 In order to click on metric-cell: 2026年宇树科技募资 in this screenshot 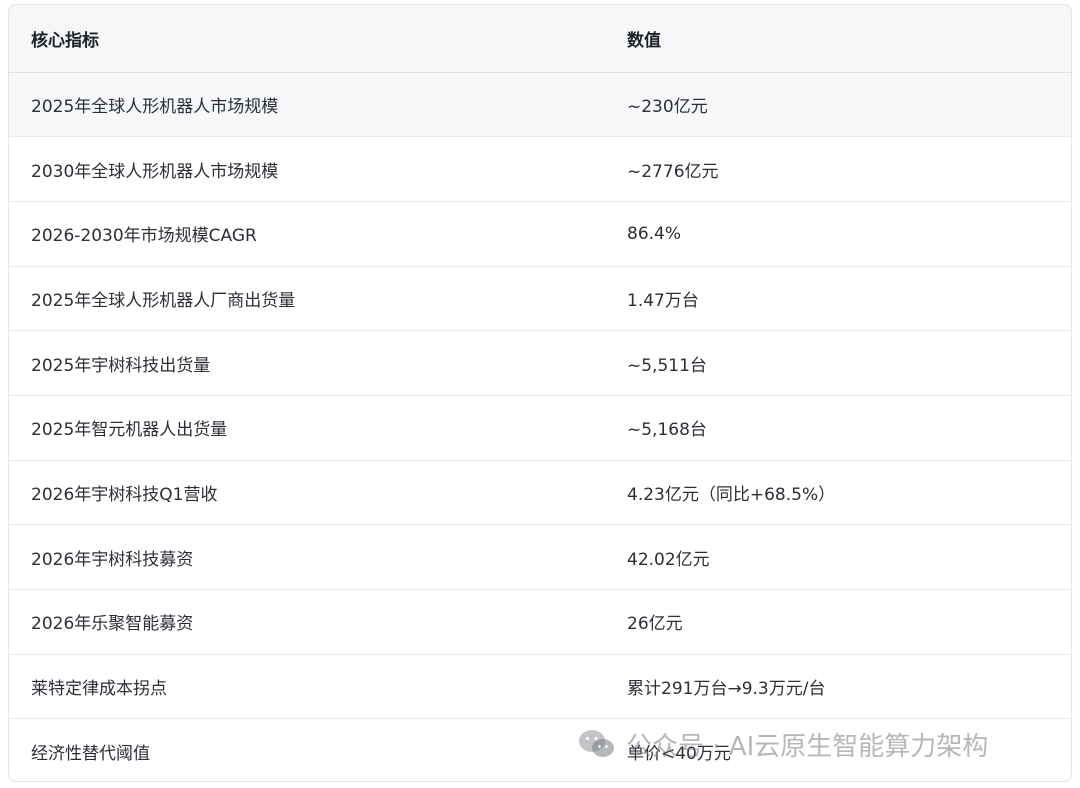, I will do `click(307, 557)`.